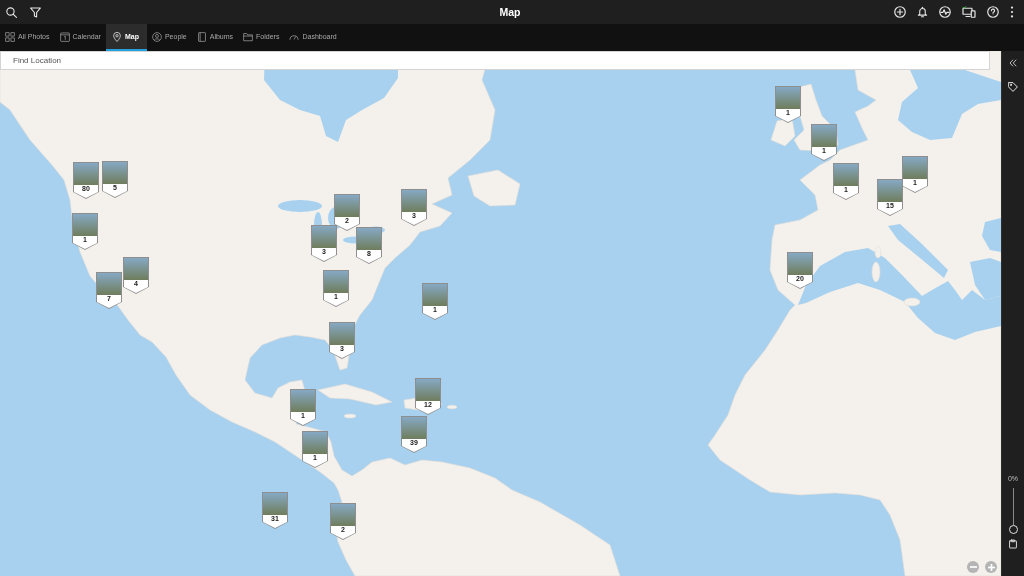  What do you see at coordinates (248, 36) in the screenshot?
I see `folder-icon` at bounding box center [248, 36].